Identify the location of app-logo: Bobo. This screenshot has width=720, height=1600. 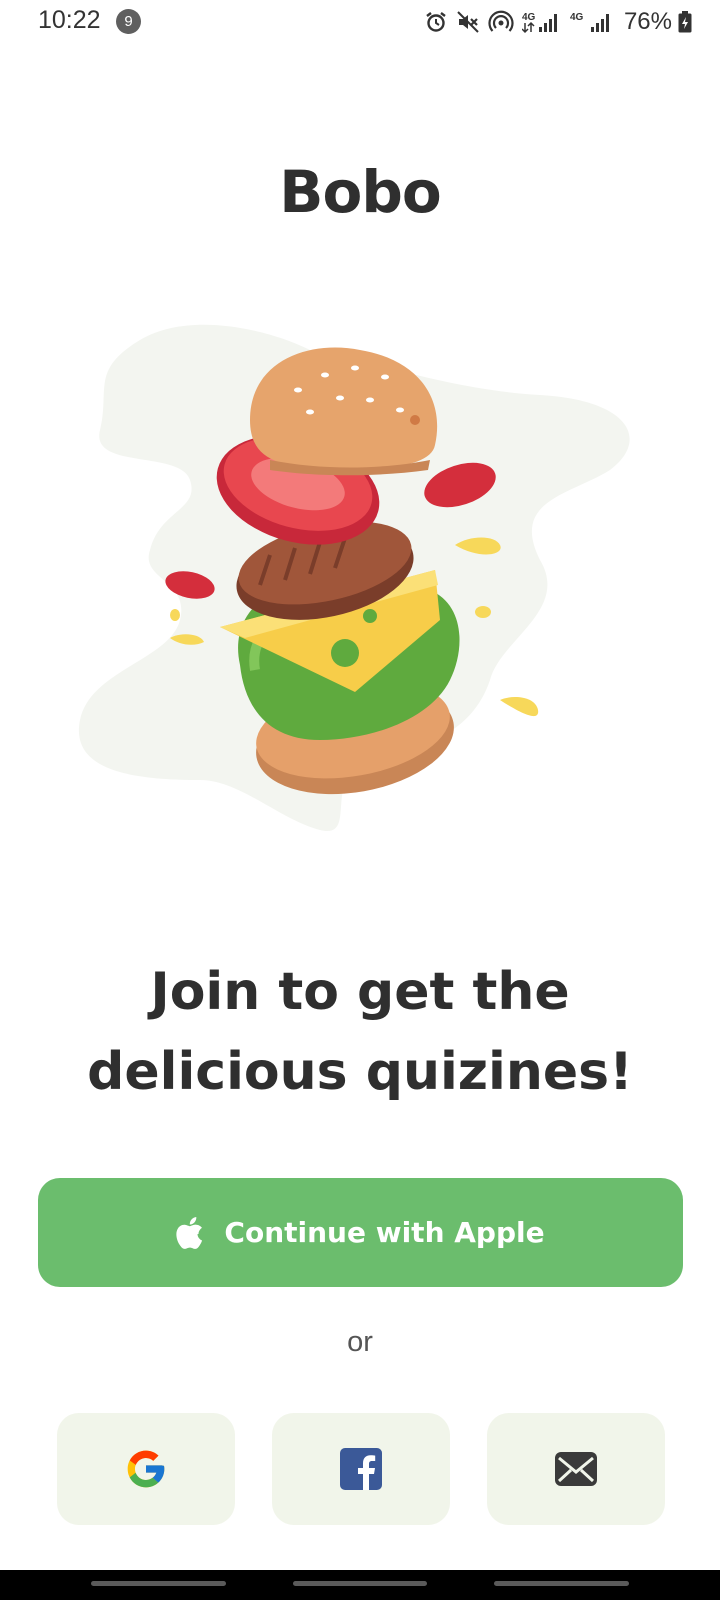
(360, 192).